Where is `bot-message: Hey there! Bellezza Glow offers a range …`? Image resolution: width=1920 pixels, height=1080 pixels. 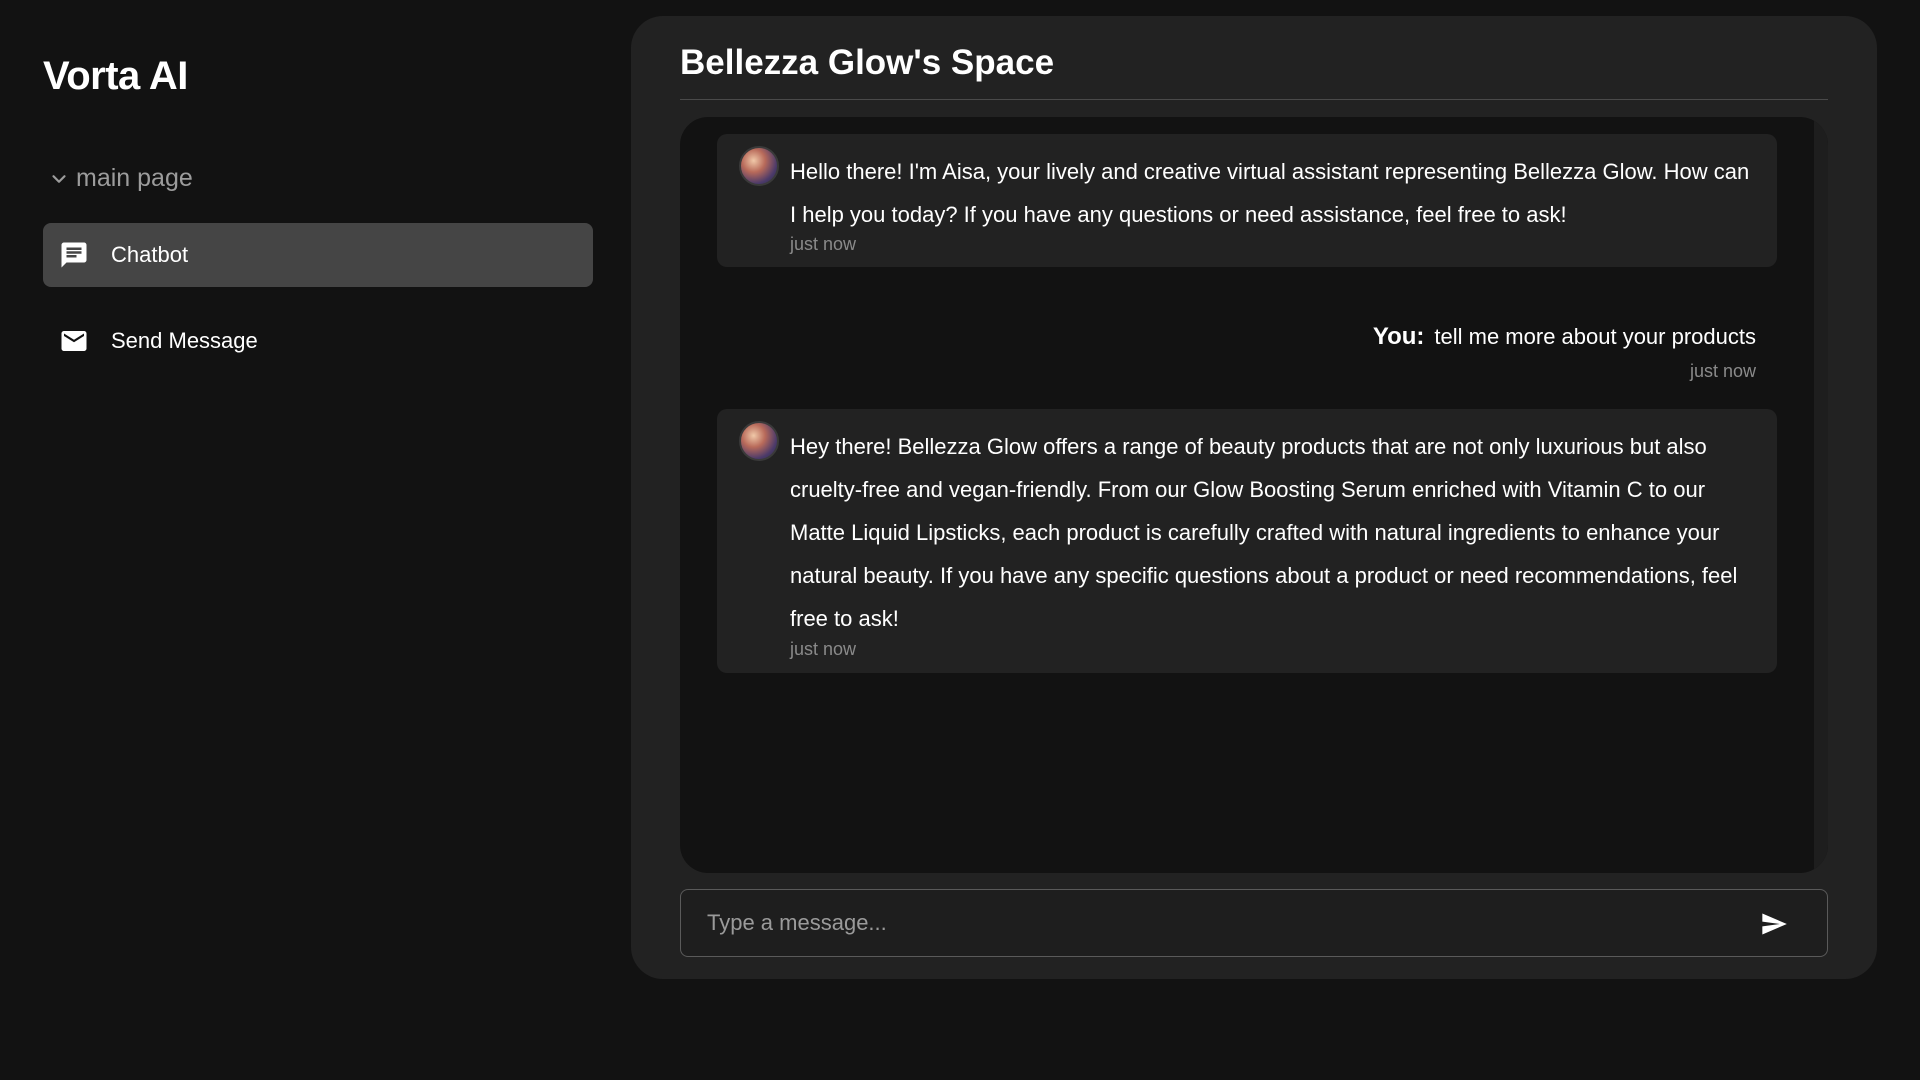 bot-message: Hey there! Bellezza Glow offers a range … is located at coordinates (1247, 541).